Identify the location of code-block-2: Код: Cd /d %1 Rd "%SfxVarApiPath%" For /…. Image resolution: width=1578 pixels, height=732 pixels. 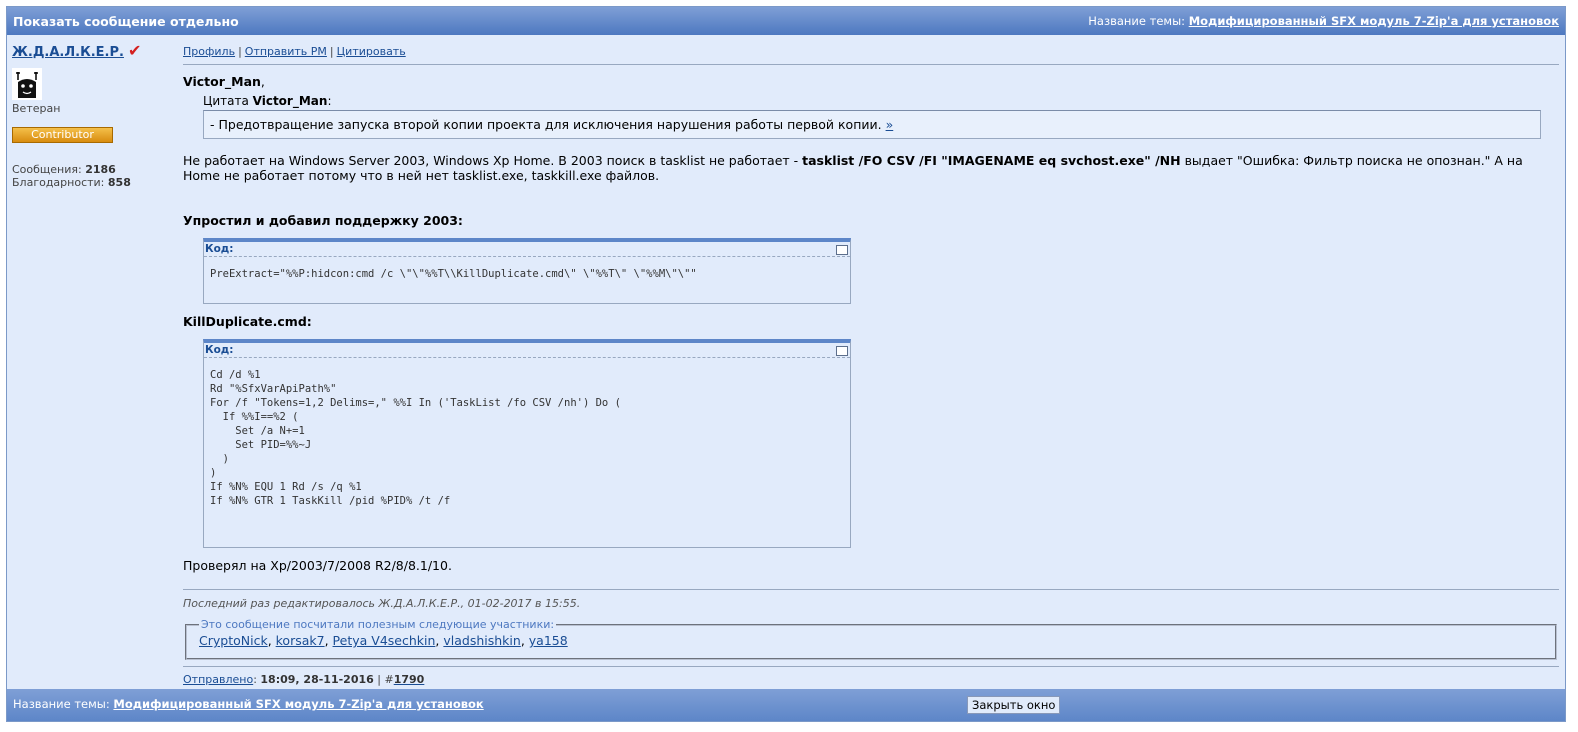
(527, 443).